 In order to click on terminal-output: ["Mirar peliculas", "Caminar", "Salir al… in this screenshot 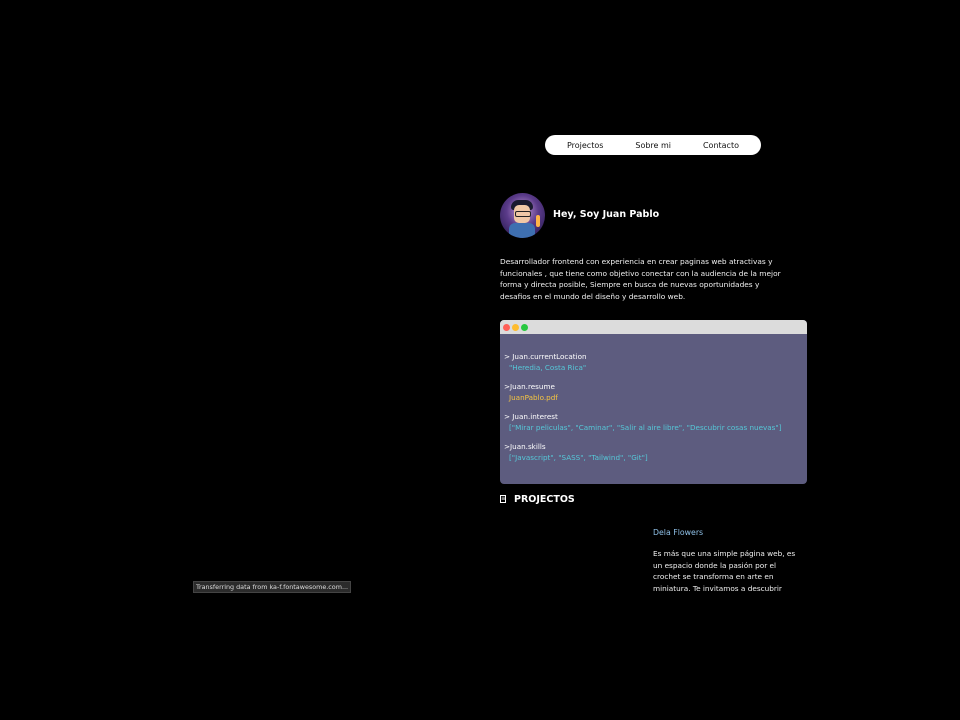, I will do `click(645, 427)`.